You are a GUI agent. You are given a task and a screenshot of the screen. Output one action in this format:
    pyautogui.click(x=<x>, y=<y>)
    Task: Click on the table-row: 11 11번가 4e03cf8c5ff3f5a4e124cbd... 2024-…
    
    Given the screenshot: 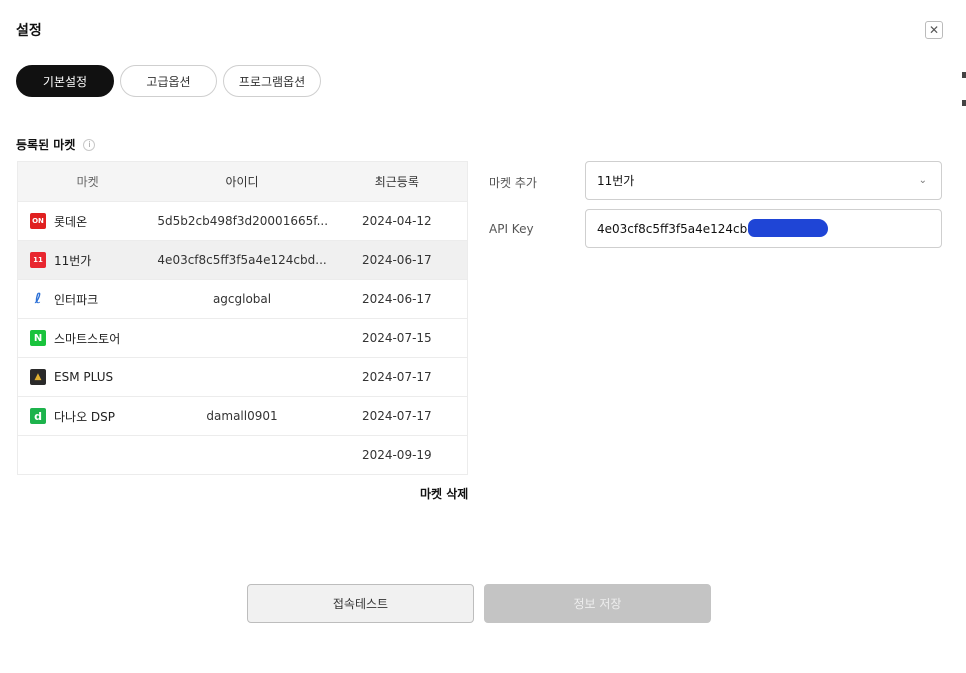 What is the action you would take?
    pyautogui.click(x=242, y=259)
    